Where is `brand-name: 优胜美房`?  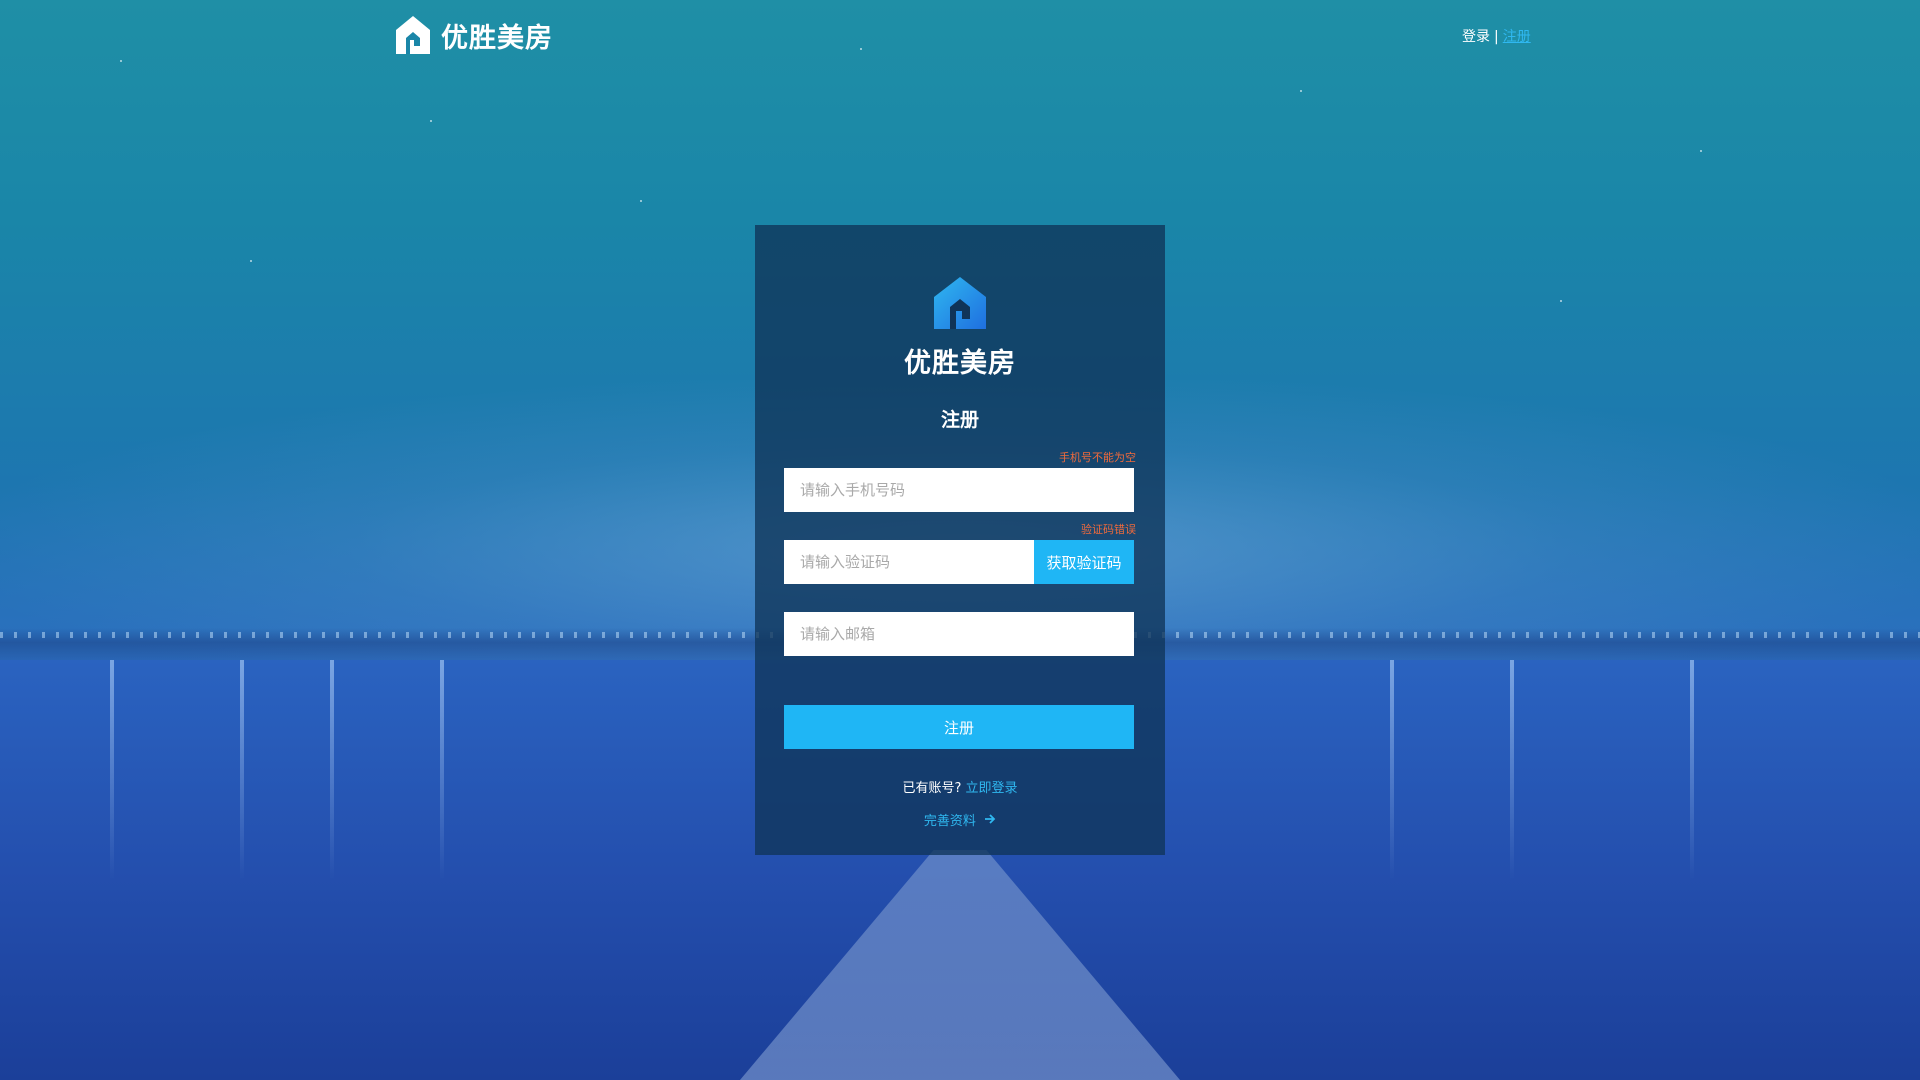 brand-name: 优胜美房 is located at coordinates (497, 38).